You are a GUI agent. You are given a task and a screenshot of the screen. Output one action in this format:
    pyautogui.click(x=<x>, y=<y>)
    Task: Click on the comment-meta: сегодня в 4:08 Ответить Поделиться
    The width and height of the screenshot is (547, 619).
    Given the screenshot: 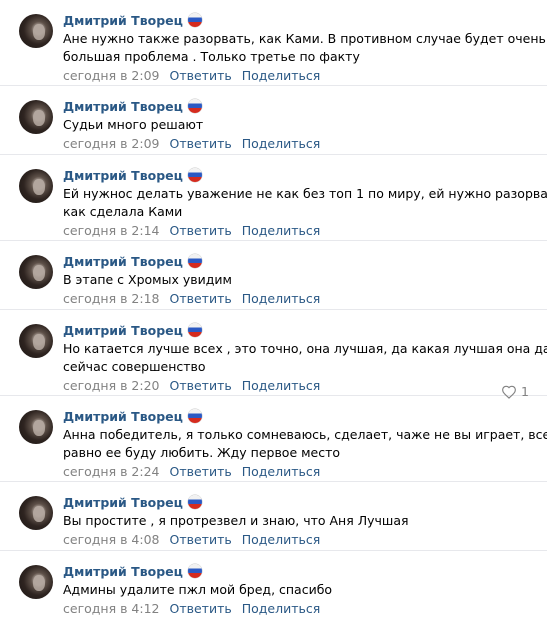 What is the action you would take?
    pyautogui.click(x=298, y=540)
    